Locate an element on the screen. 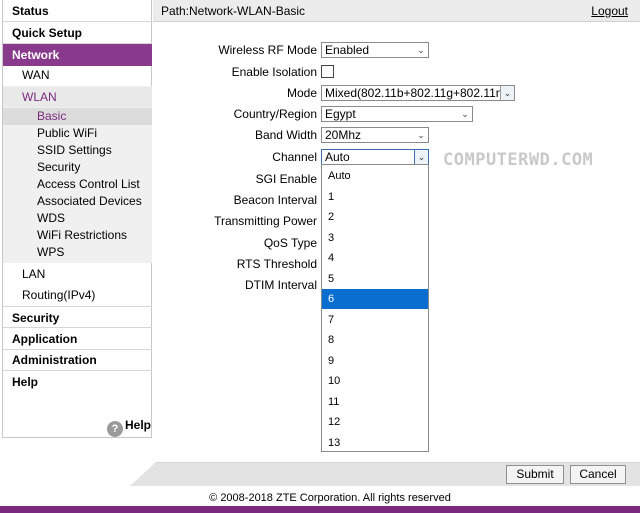 The width and height of the screenshot is (640, 513). nav-help: Help is located at coordinates (77, 382).